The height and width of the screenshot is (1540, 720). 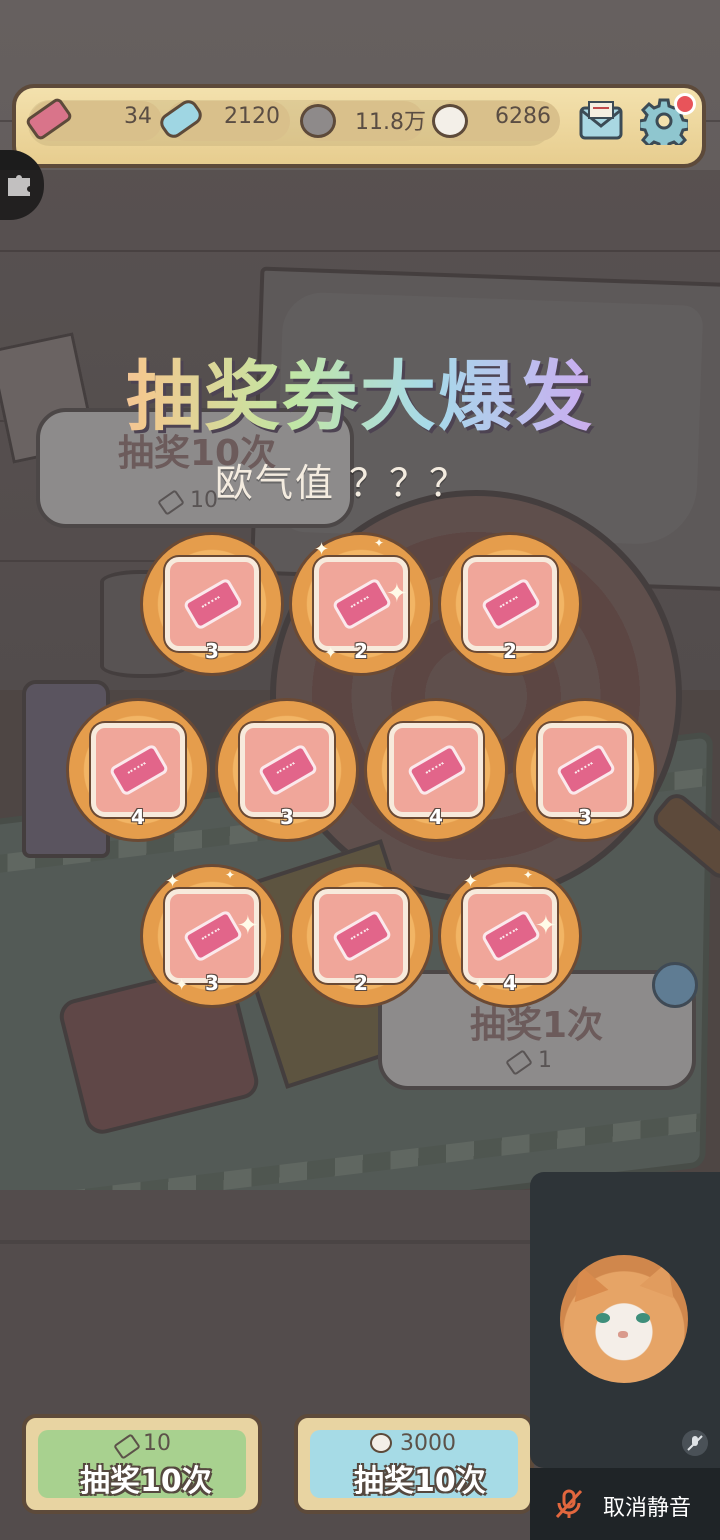 I want to click on bubble-draw-label: 抽奖10次, so click(x=420, y=1481).